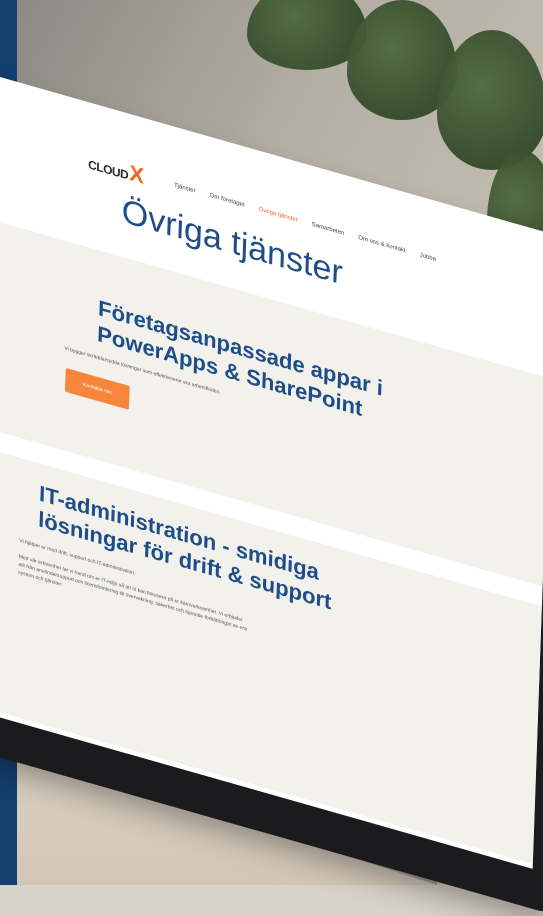 The image size is (543, 916). What do you see at coordinates (428, 257) in the screenshot?
I see `nav-item-jobba: Jobba` at bounding box center [428, 257].